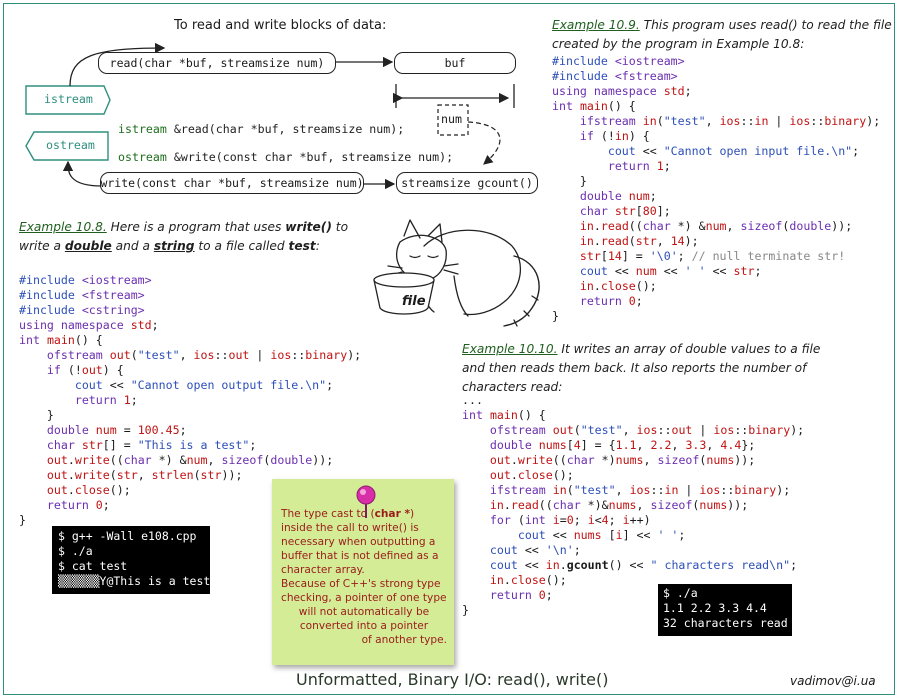 This screenshot has height=700, width=900. Describe the element at coordinates (715, 608) in the screenshot. I see `terminal-line: 1.1 2.2 3.3 4.4` at that location.